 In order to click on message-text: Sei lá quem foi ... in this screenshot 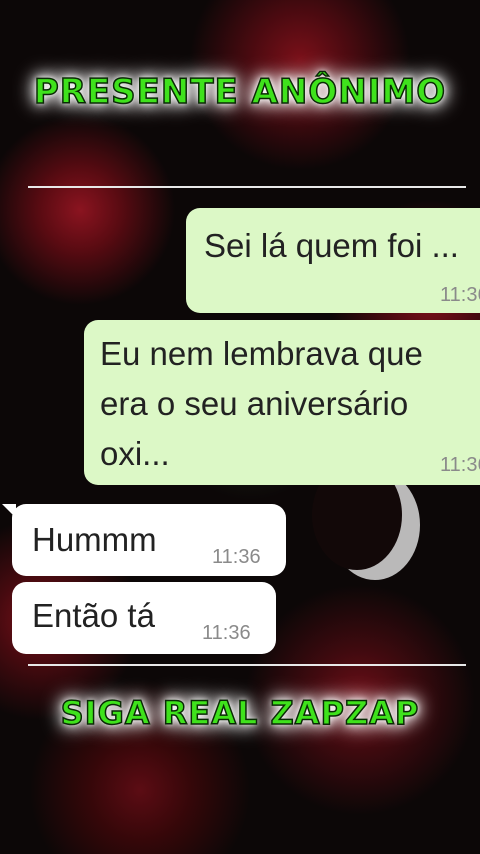, I will do `click(331, 245)`.